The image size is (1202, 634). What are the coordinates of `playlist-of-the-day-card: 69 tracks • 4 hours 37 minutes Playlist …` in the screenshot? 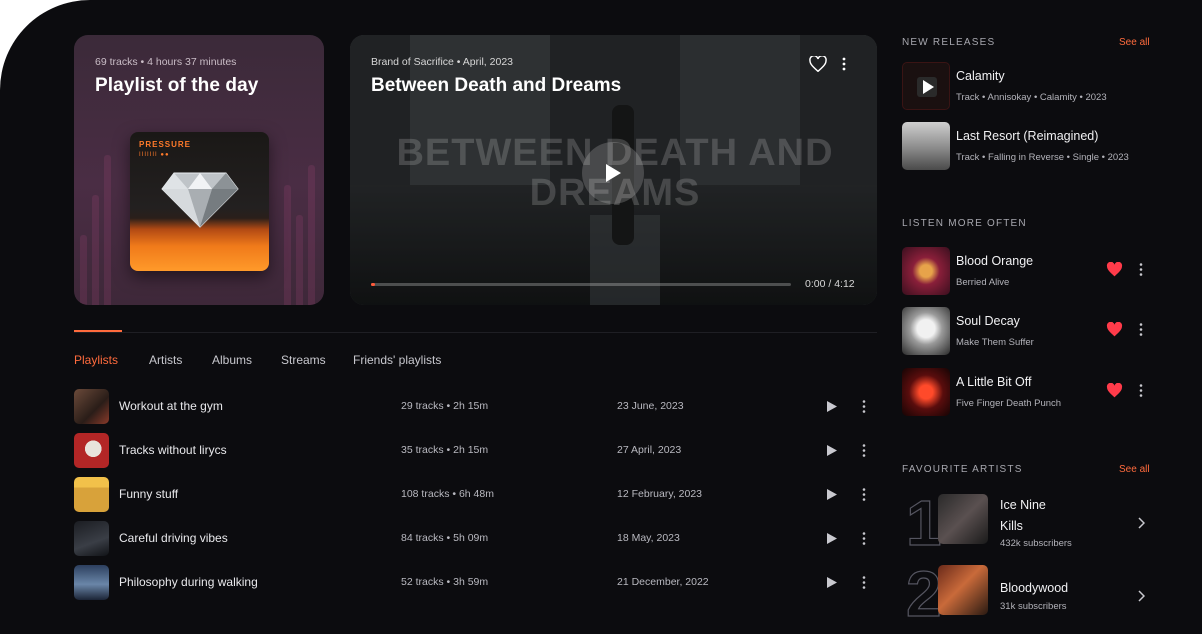 It's located at (199, 170).